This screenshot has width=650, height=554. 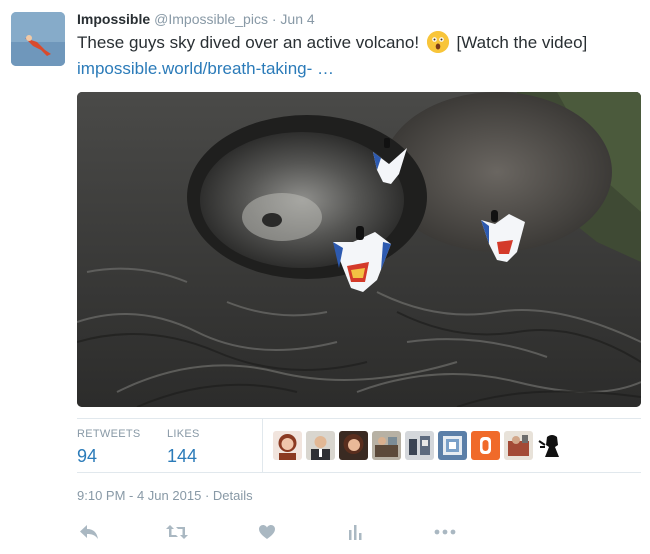 I want to click on reply-icon, so click(x=89, y=532).